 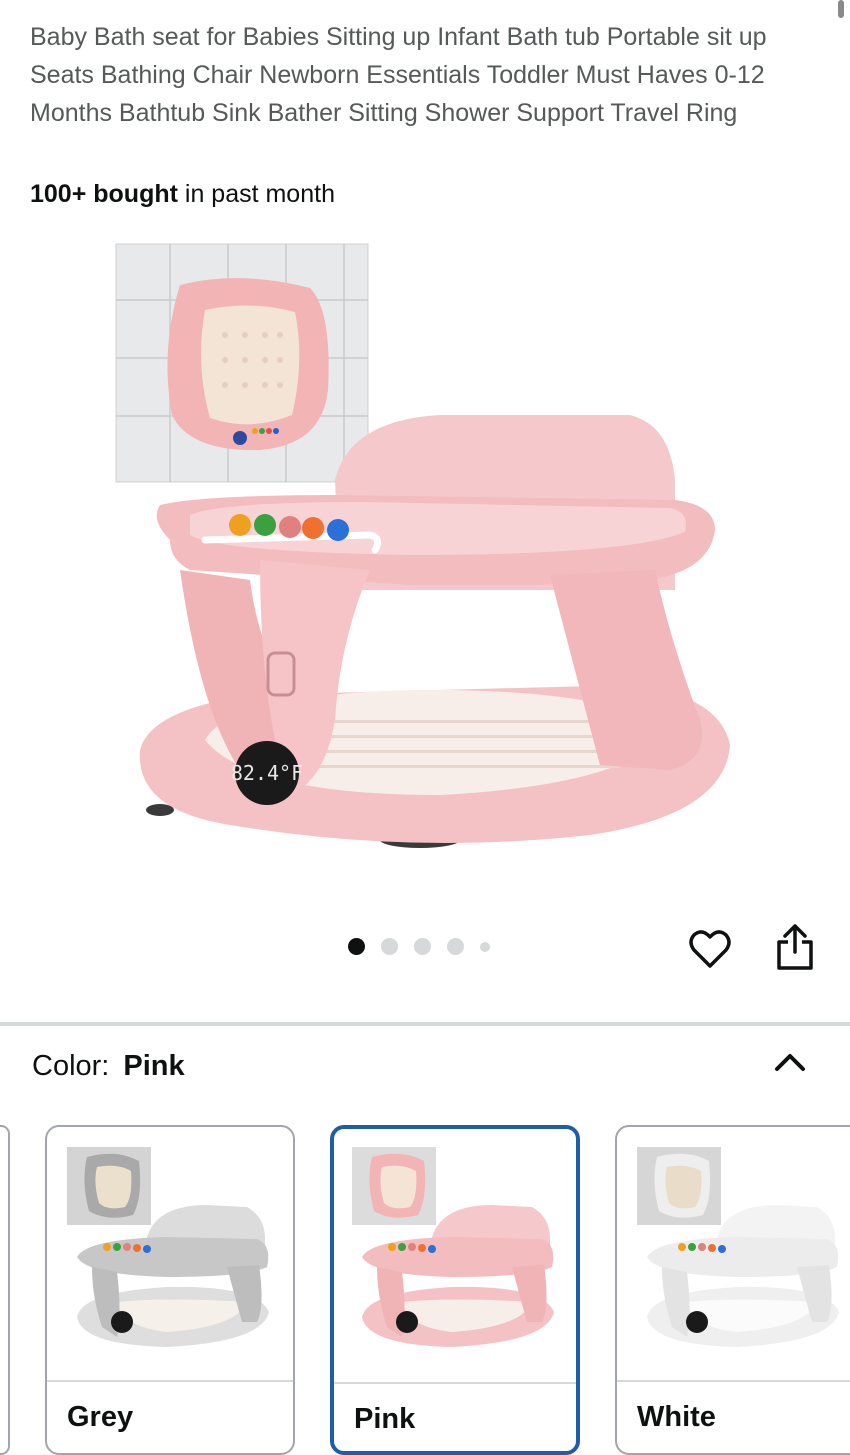 What do you see at coordinates (71, 1066) in the screenshot?
I see `color-label: Color:` at bounding box center [71, 1066].